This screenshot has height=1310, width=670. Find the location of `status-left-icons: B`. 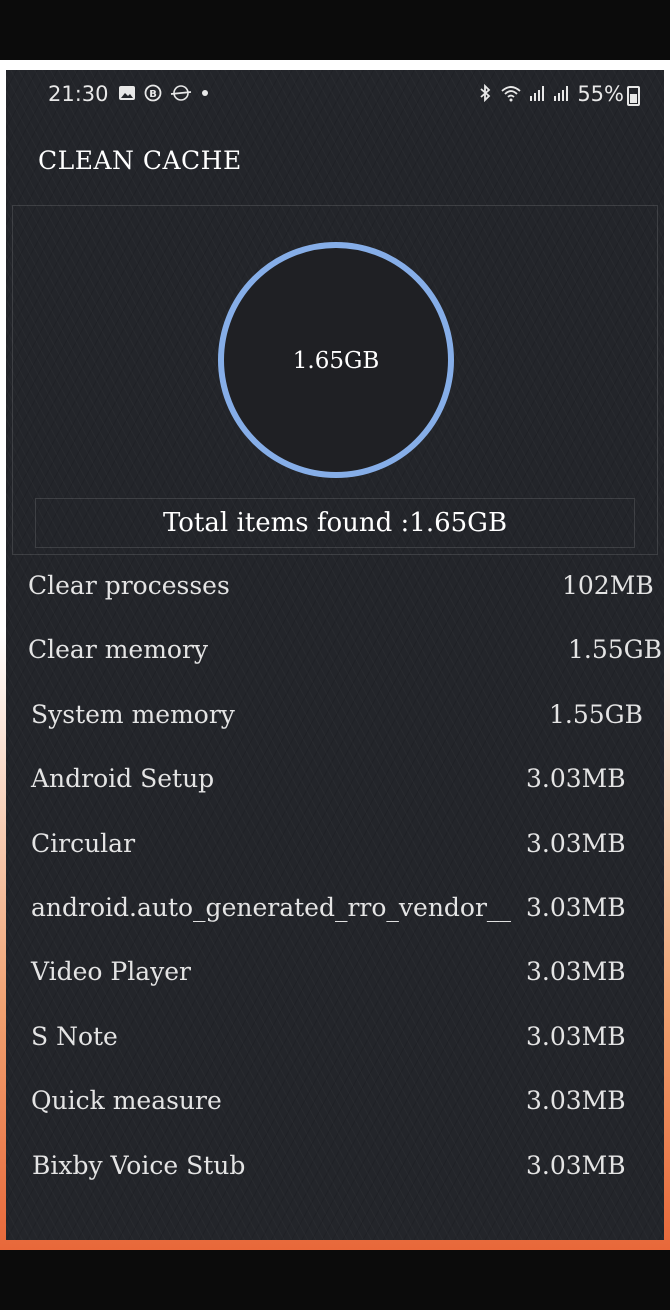

status-left-icons: B is located at coordinates (164, 93).